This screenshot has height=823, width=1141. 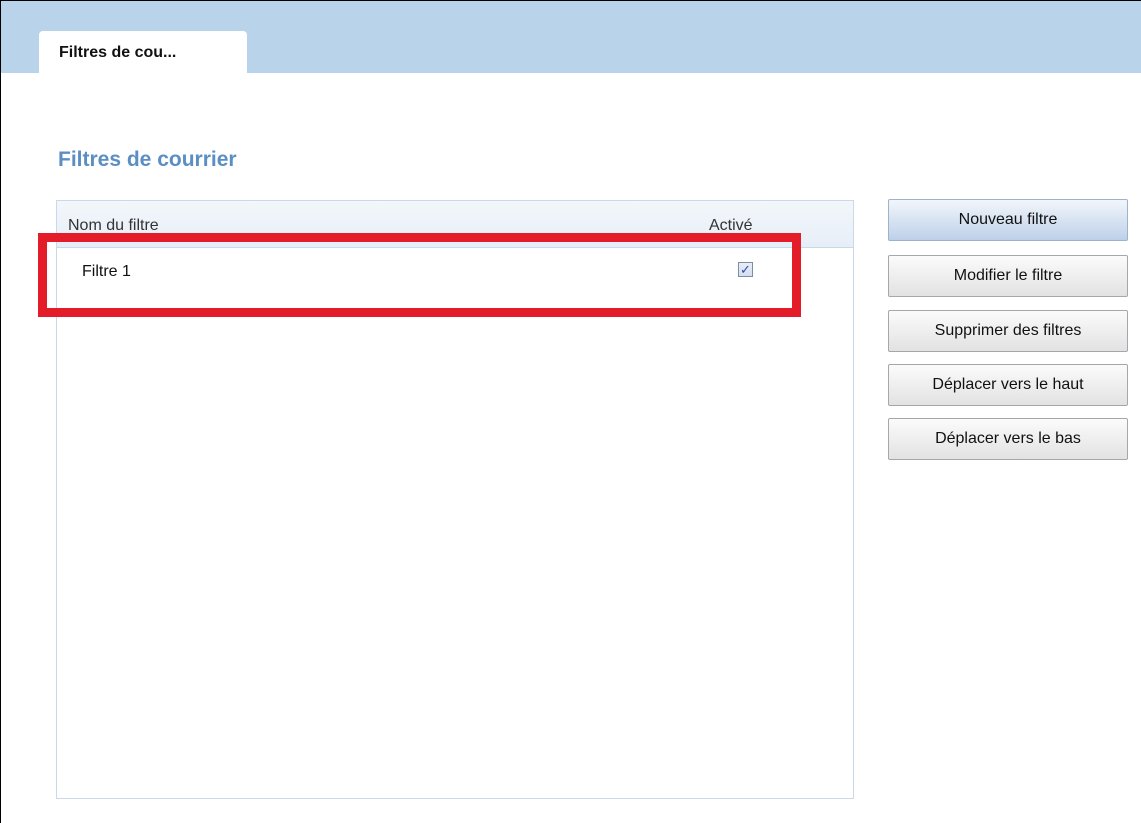 I want to click on delete-filters-button: Supprimer des filtres, so click(x=1008, y=331).